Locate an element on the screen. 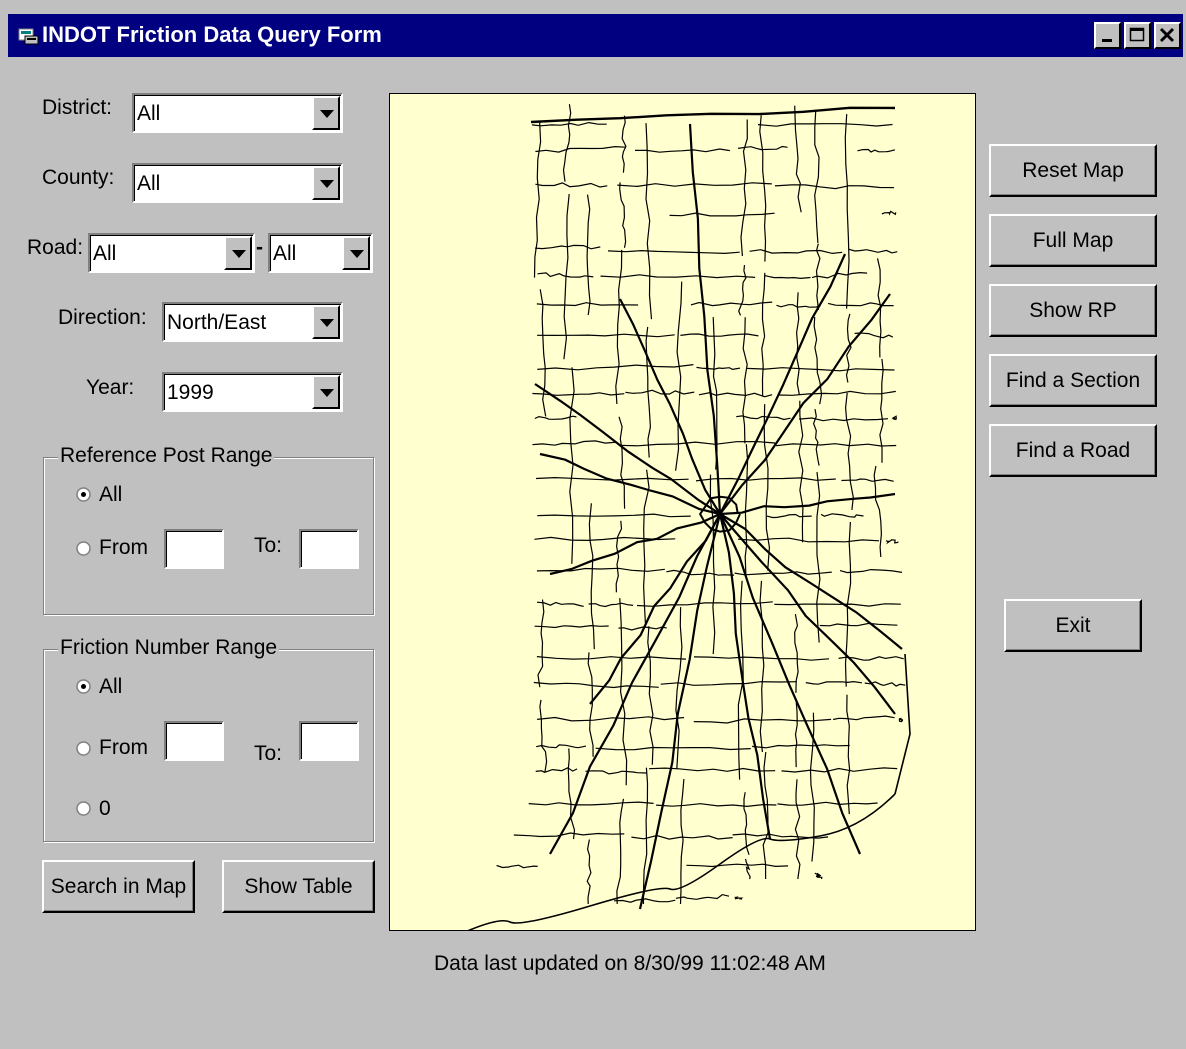 This screenshot has width=1186, height=1049. reset-map-button: Reset Map is located at coordinates (1073, 170).